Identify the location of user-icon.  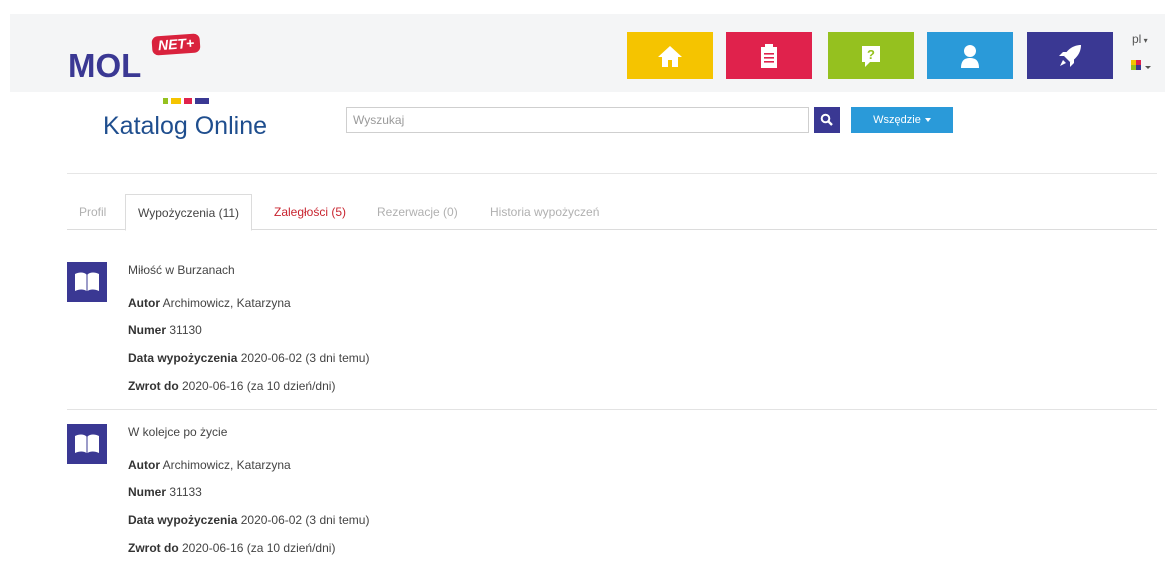
(970, 56).